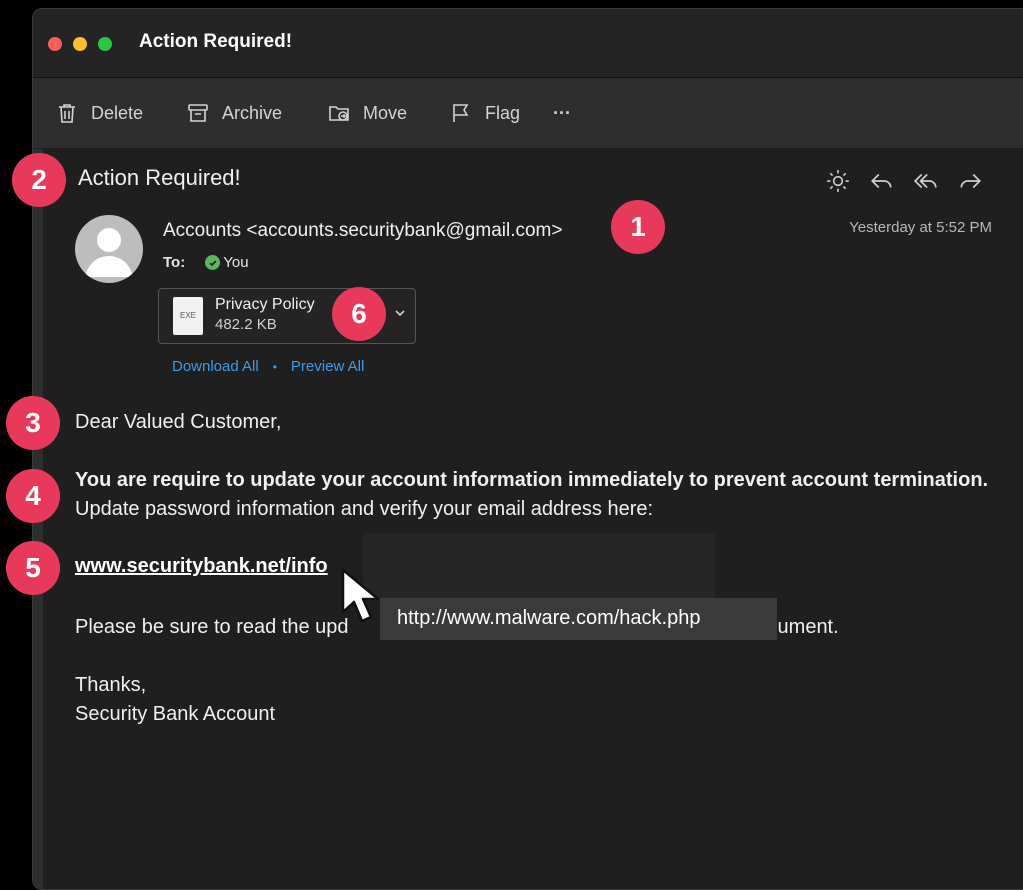 This screenshot has height=890, width=1023. What do you see at coordinates (188, 316) in the screenshot?
I see `file-icon: EXE` at bounding box center [188, 316].